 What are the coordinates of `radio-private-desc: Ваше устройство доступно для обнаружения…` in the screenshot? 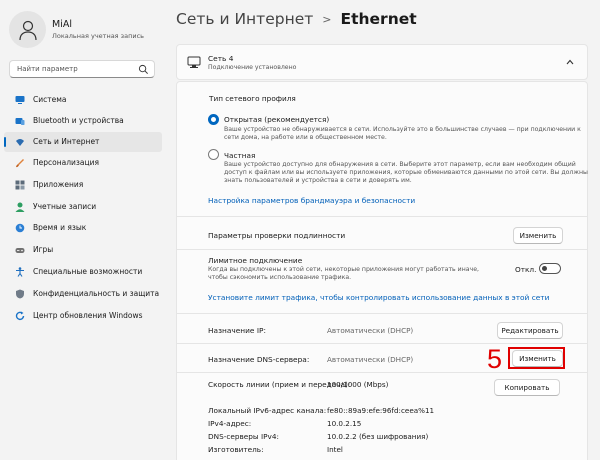 It's located at (400, 164).